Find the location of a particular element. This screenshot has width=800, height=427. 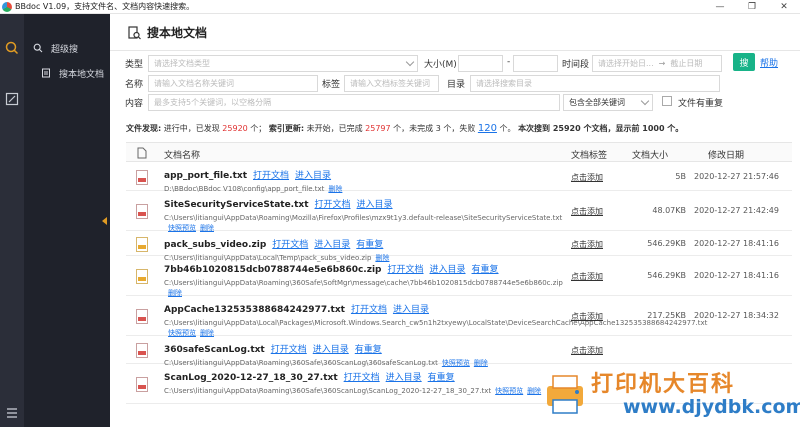

document-list-icon is located at coordinates (46, 73).